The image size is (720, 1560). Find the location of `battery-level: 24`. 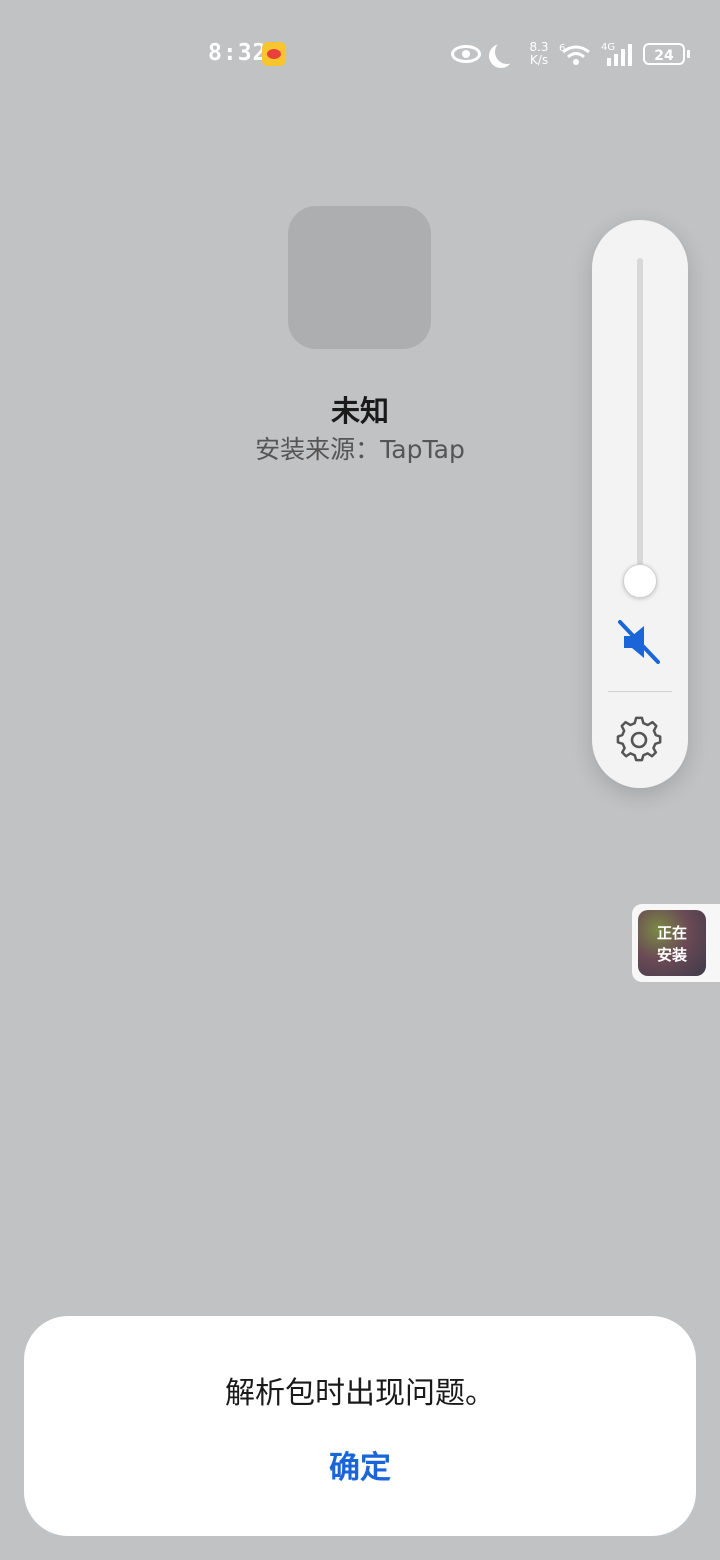

battery-level: 24 is located at coordinates (664, 54).